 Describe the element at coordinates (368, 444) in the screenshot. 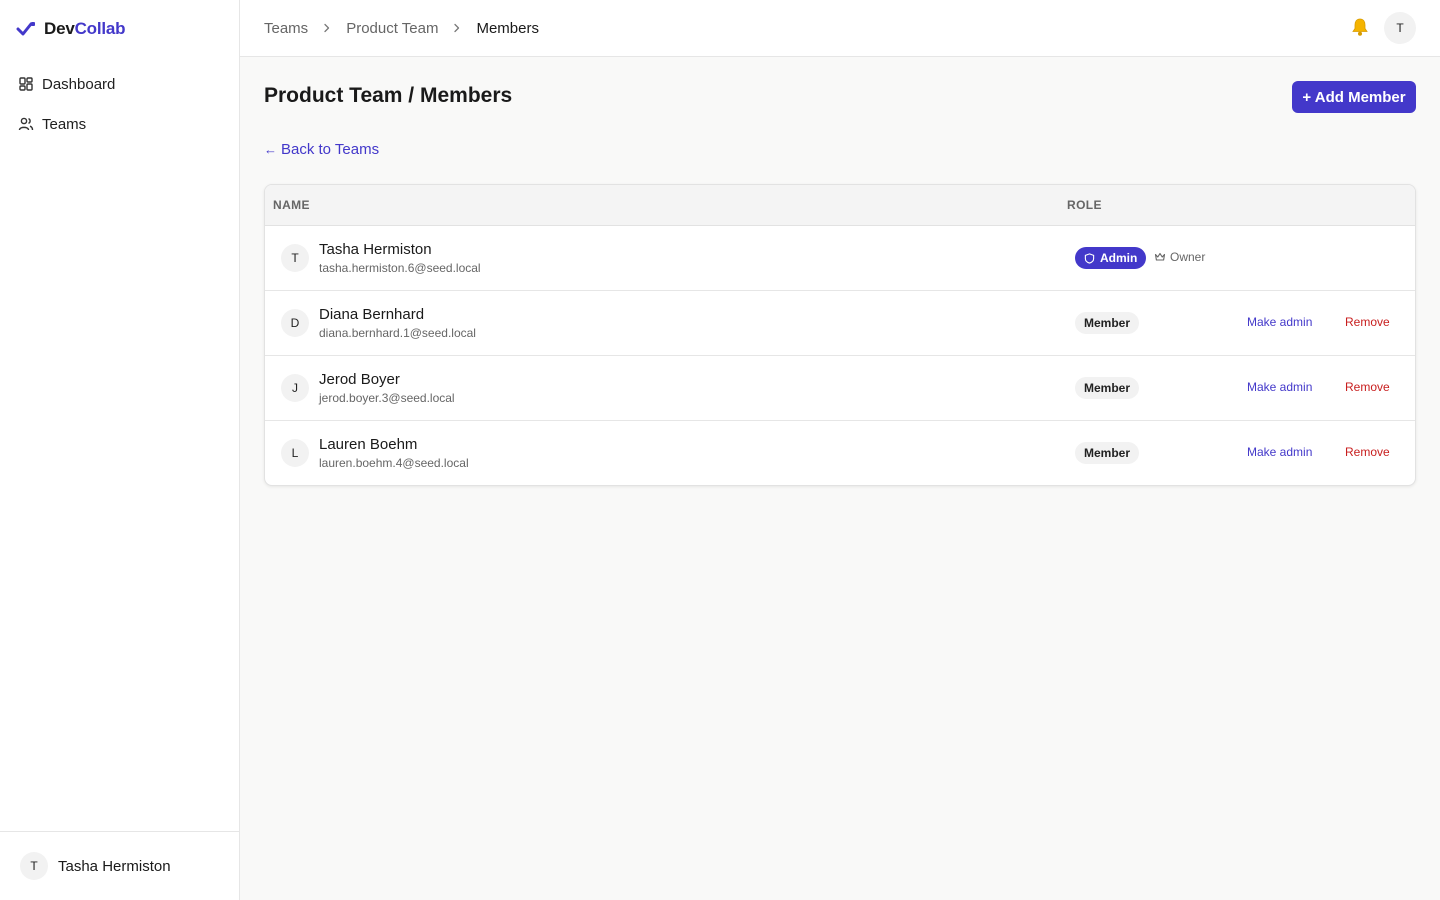

I see `member-name: Lauren Boehm` at that location.